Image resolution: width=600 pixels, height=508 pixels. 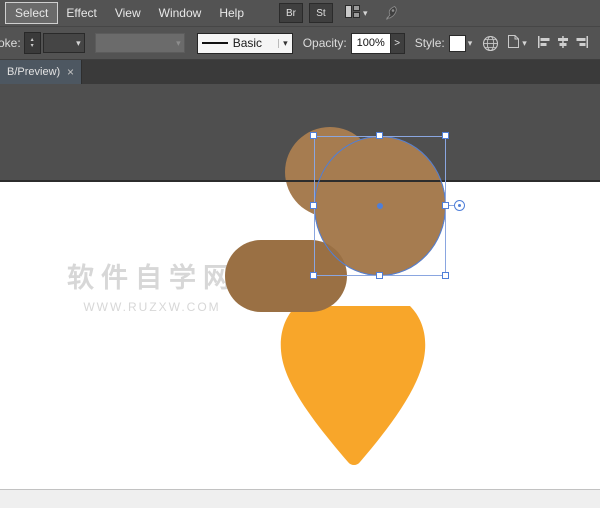 What do you see at coordinates (128, 13) in the screenshot?
I see `menu-item-view: View` at bounding box center [128, 13].